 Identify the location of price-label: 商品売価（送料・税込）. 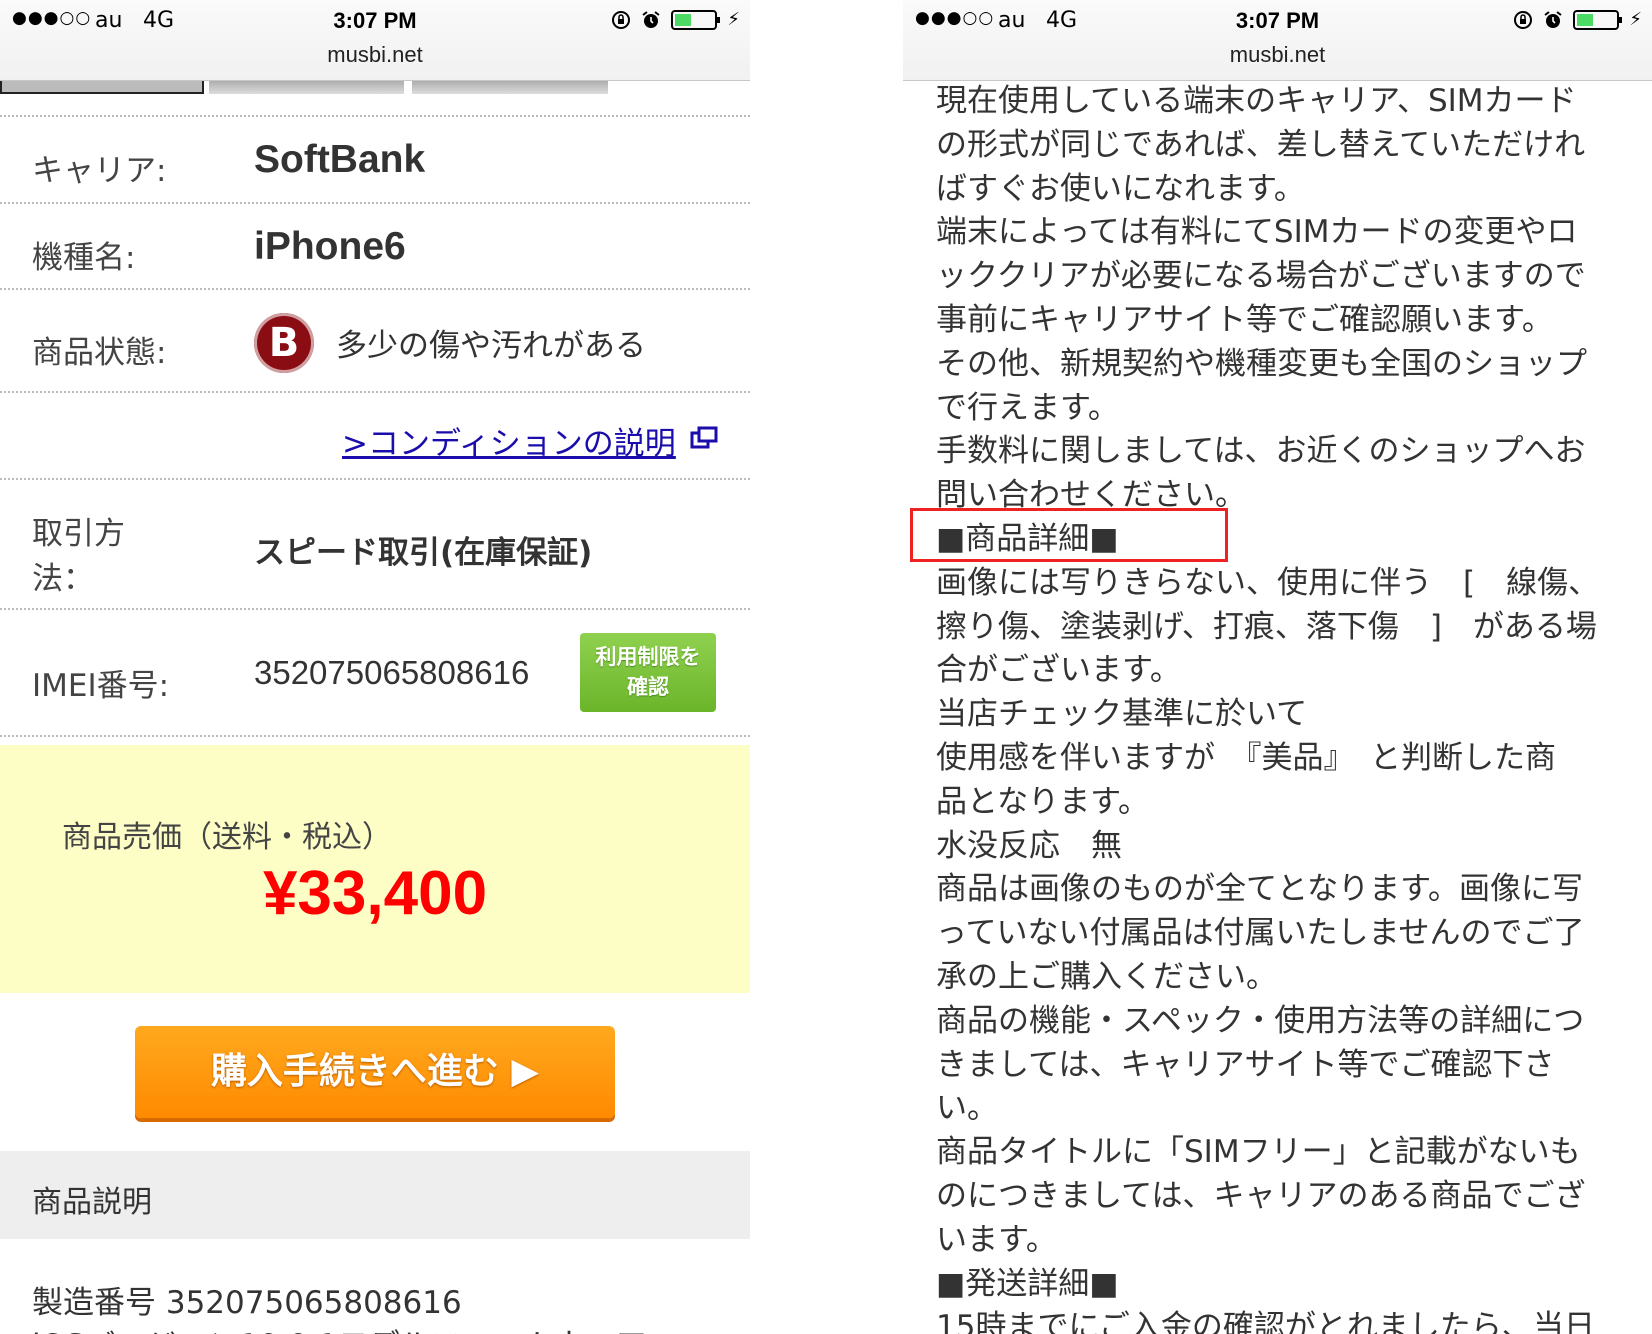
(227, 837).